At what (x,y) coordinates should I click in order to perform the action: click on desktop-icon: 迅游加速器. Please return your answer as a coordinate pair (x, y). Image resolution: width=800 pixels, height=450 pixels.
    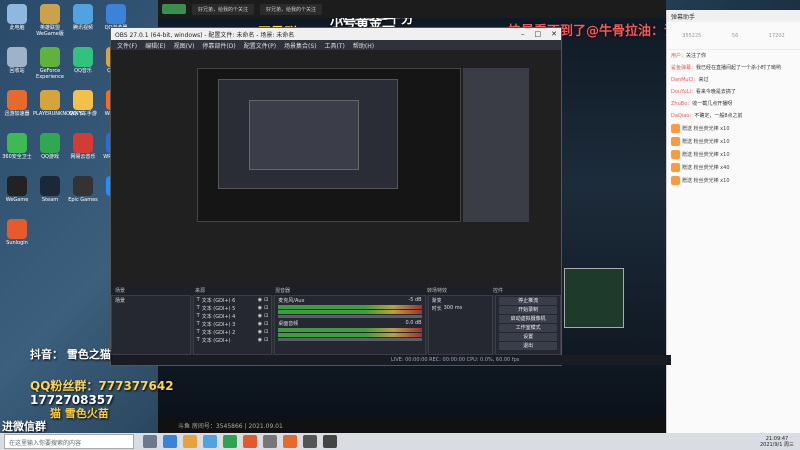
    Looking at the image, I should click on (17, 103).